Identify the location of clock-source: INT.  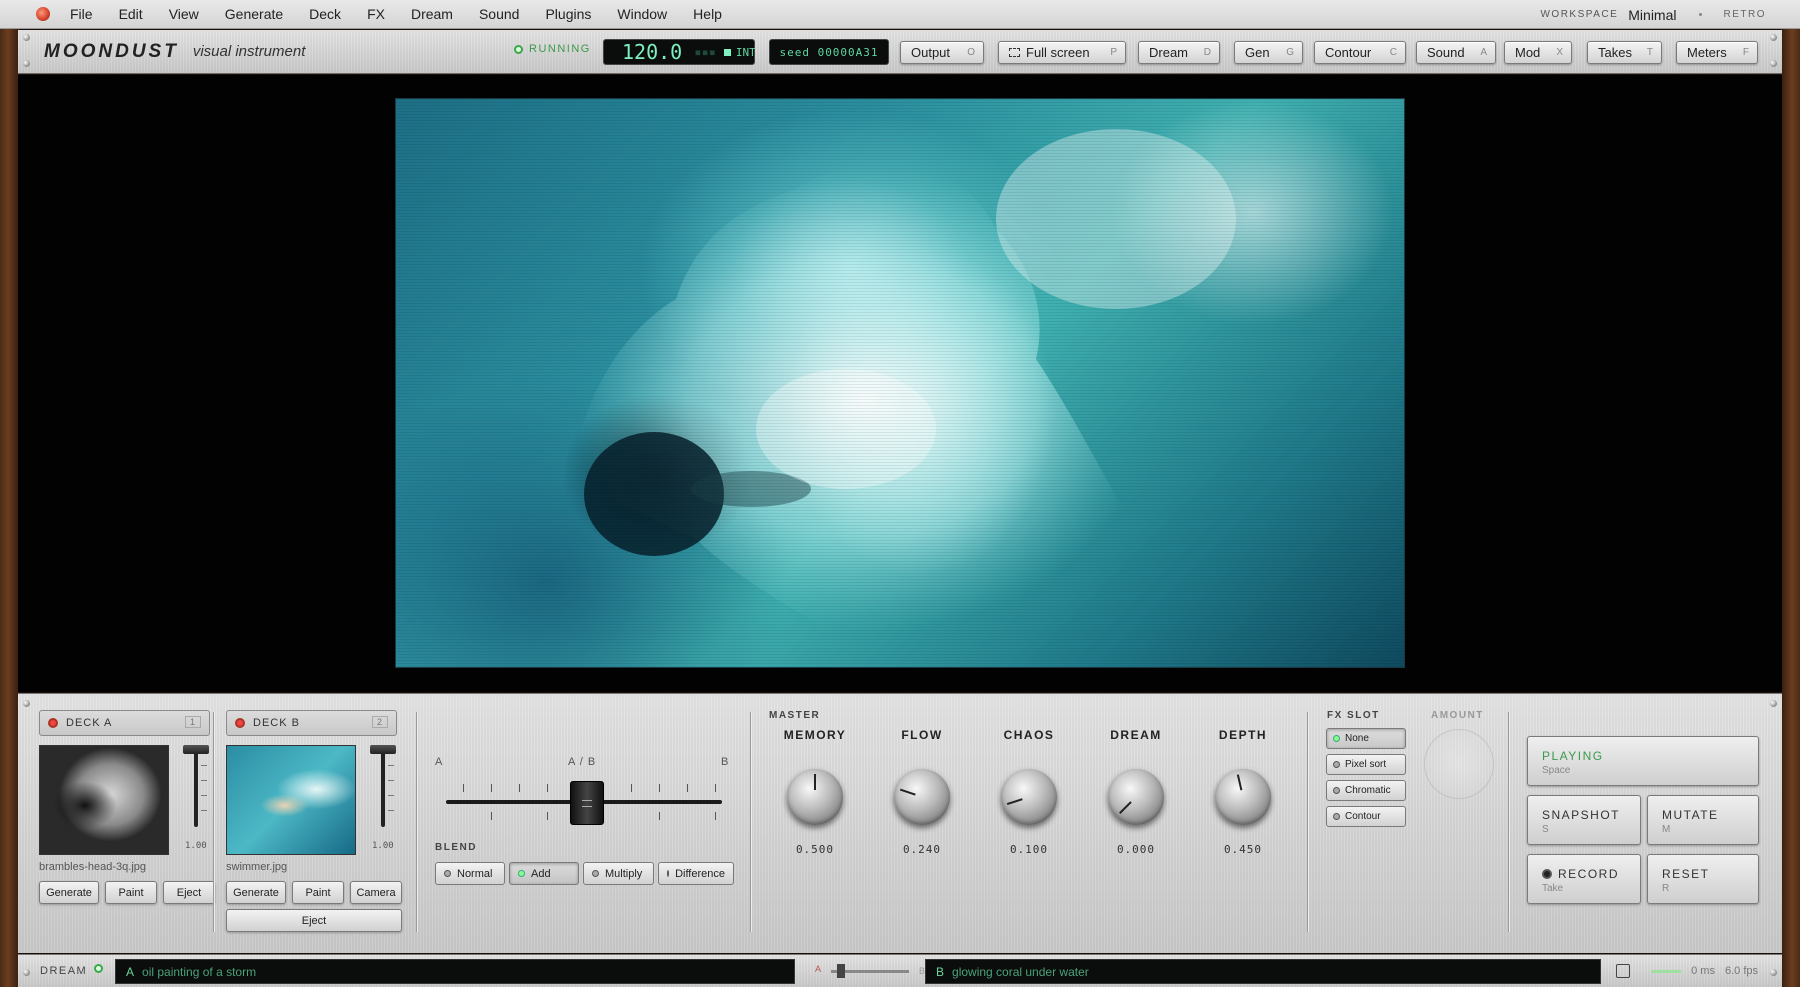
(739, 52).